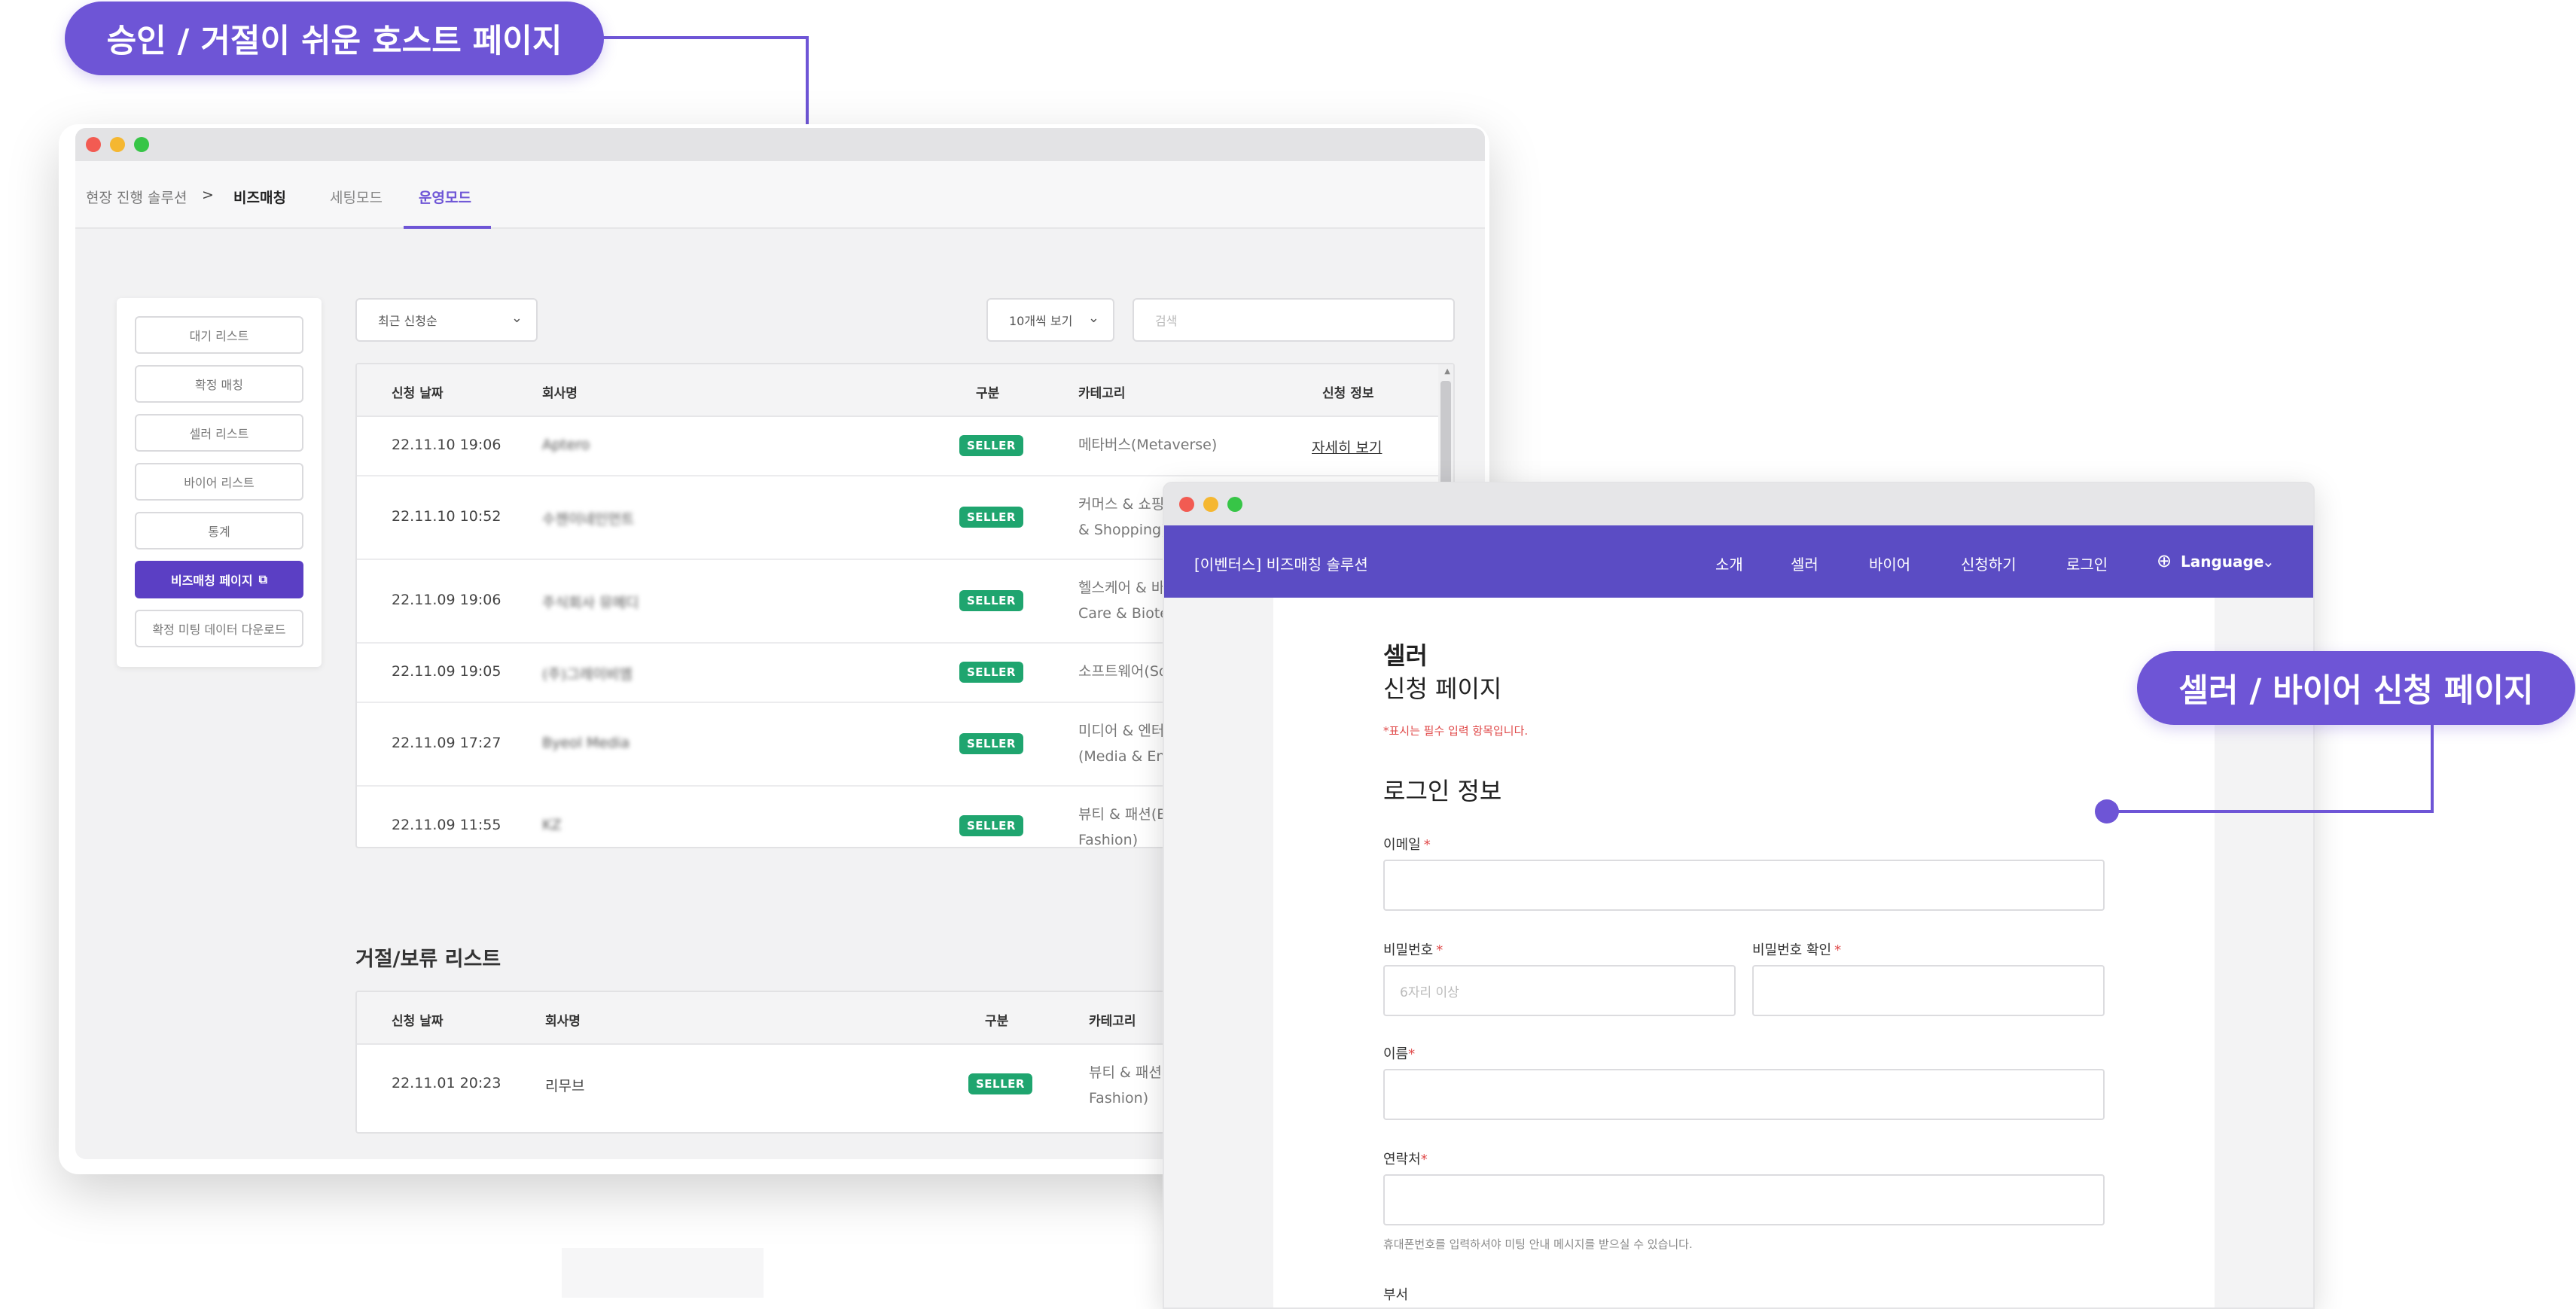  What do you see at coordinates (446, 445) in the screenshot?
I see `row-date: 22.11.10 19:06` at bounding box center [446, 445].